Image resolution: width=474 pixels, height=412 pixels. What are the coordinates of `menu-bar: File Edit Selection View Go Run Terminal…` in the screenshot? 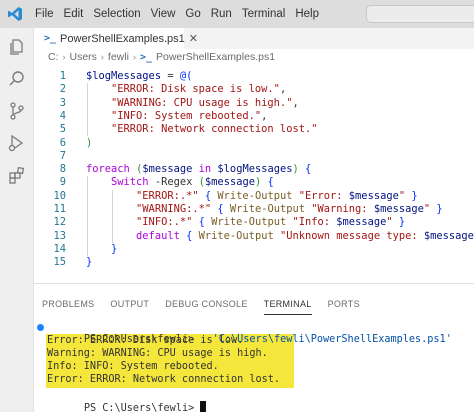 It's located at (177, 14).